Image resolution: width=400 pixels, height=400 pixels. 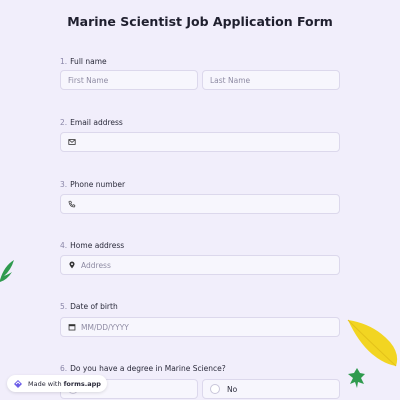 I want to click on question-label-dob: 5. Date of birth, so click(x=89, y=306).